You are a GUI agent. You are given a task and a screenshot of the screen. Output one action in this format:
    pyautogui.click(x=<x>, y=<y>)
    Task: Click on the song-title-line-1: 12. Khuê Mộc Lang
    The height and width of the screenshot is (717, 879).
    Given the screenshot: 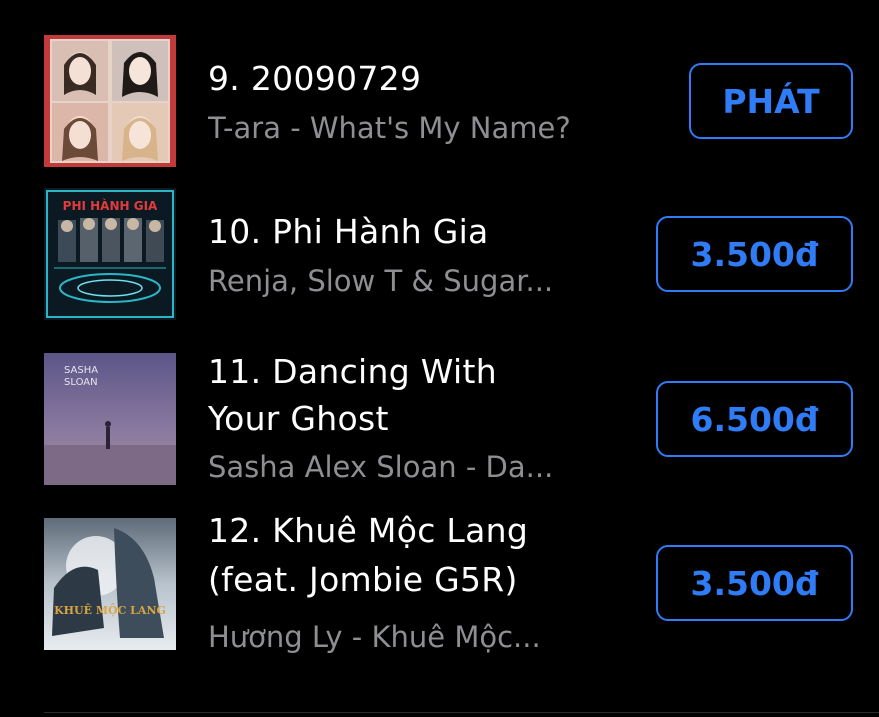 What is the action you would take?
    pyautogui.click(x=368, y=530)
    